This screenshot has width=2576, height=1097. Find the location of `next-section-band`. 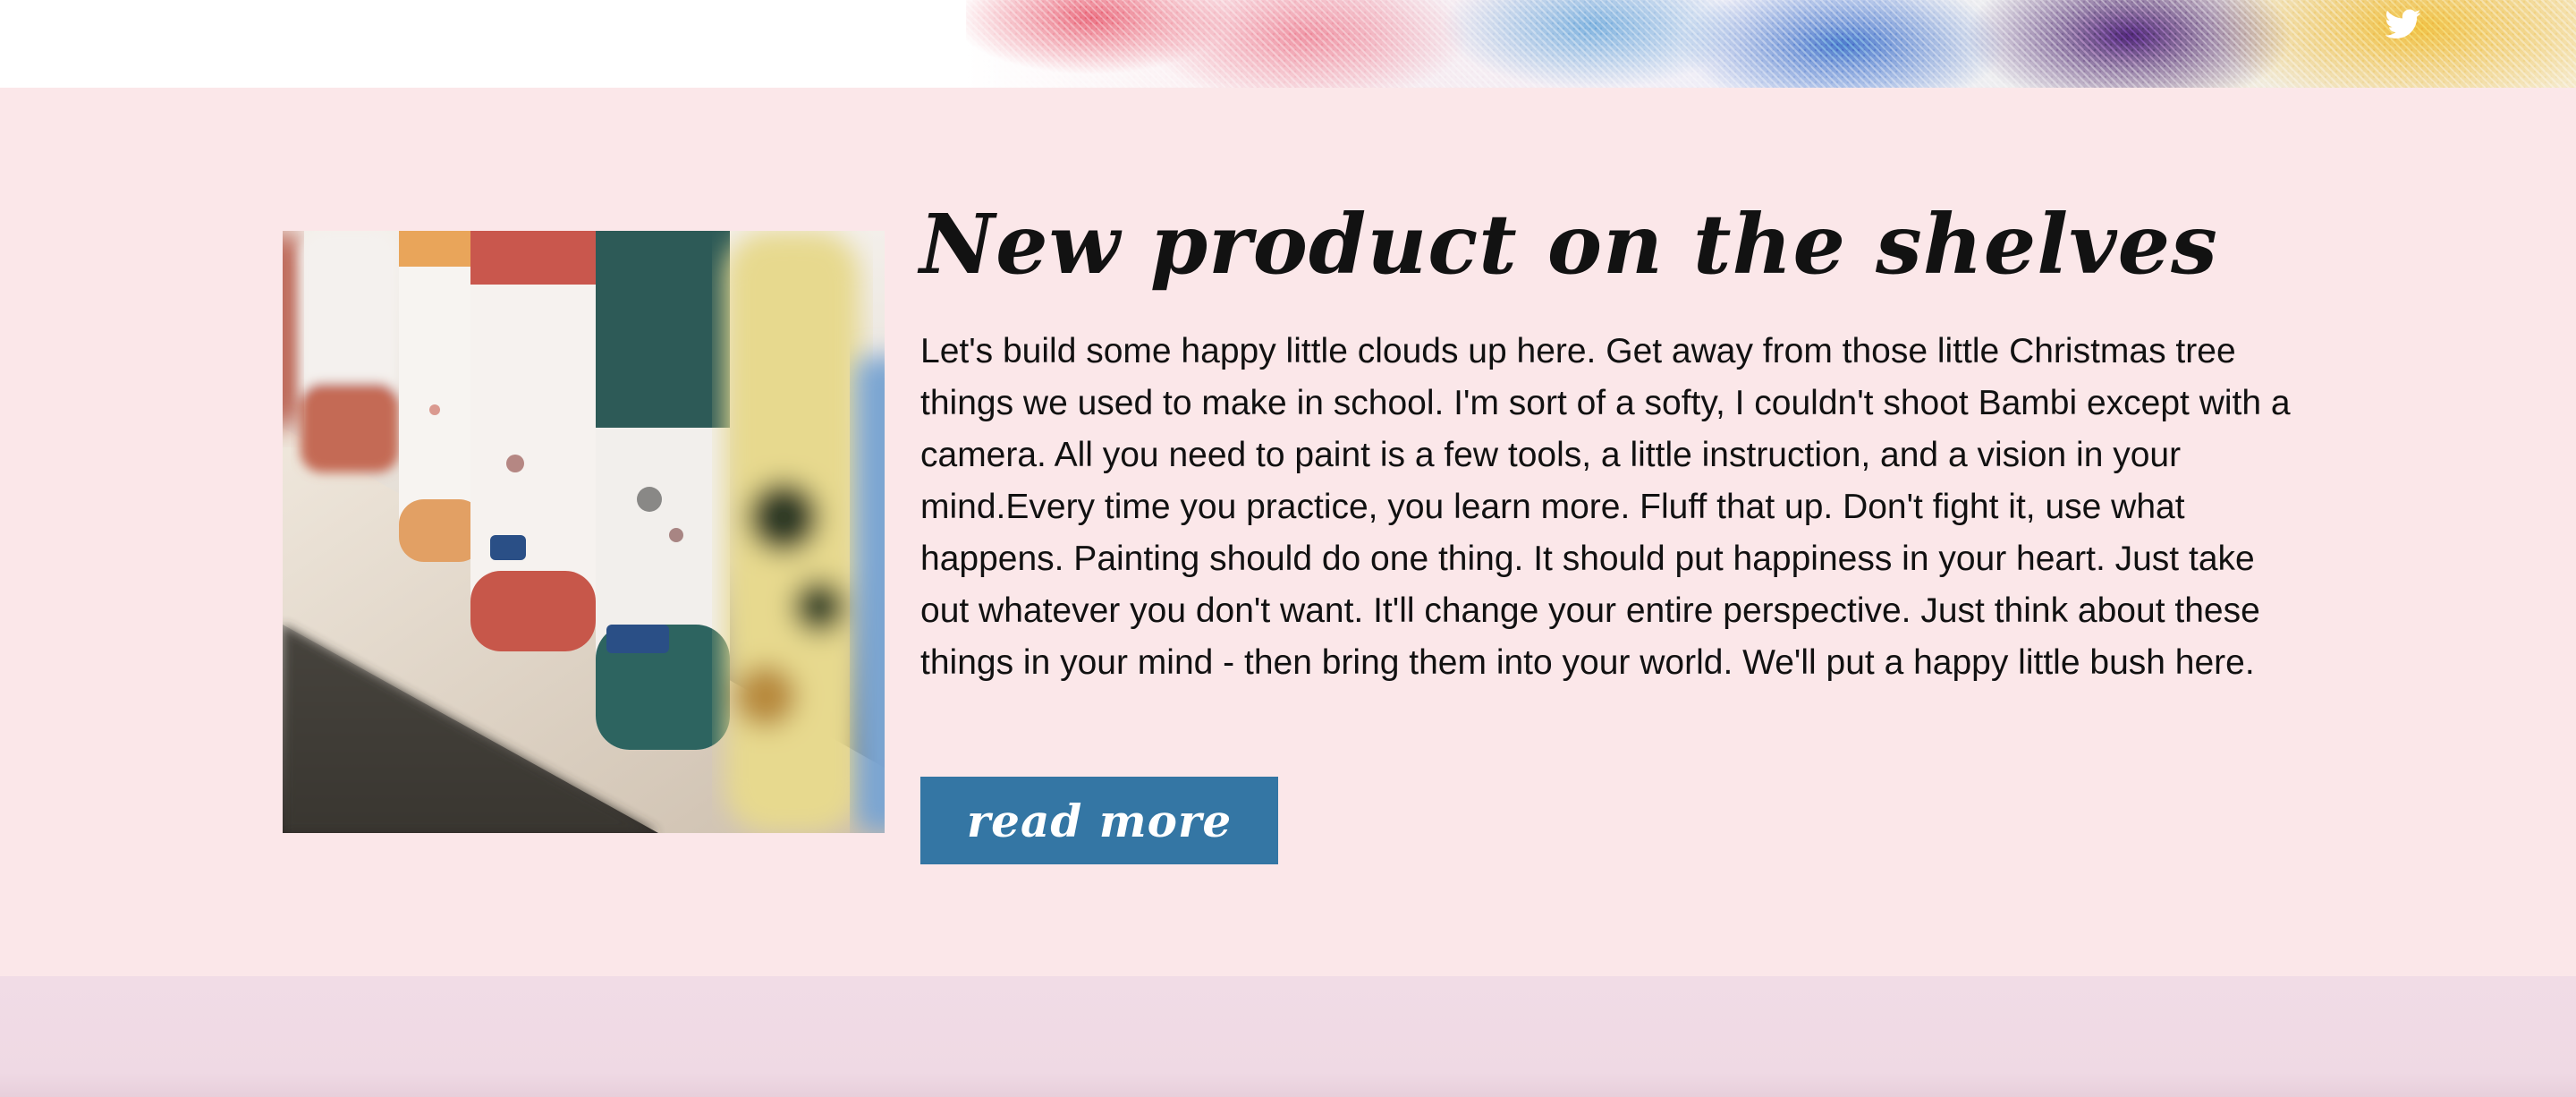

next-section-band is located at coordinates (1288, 1036).